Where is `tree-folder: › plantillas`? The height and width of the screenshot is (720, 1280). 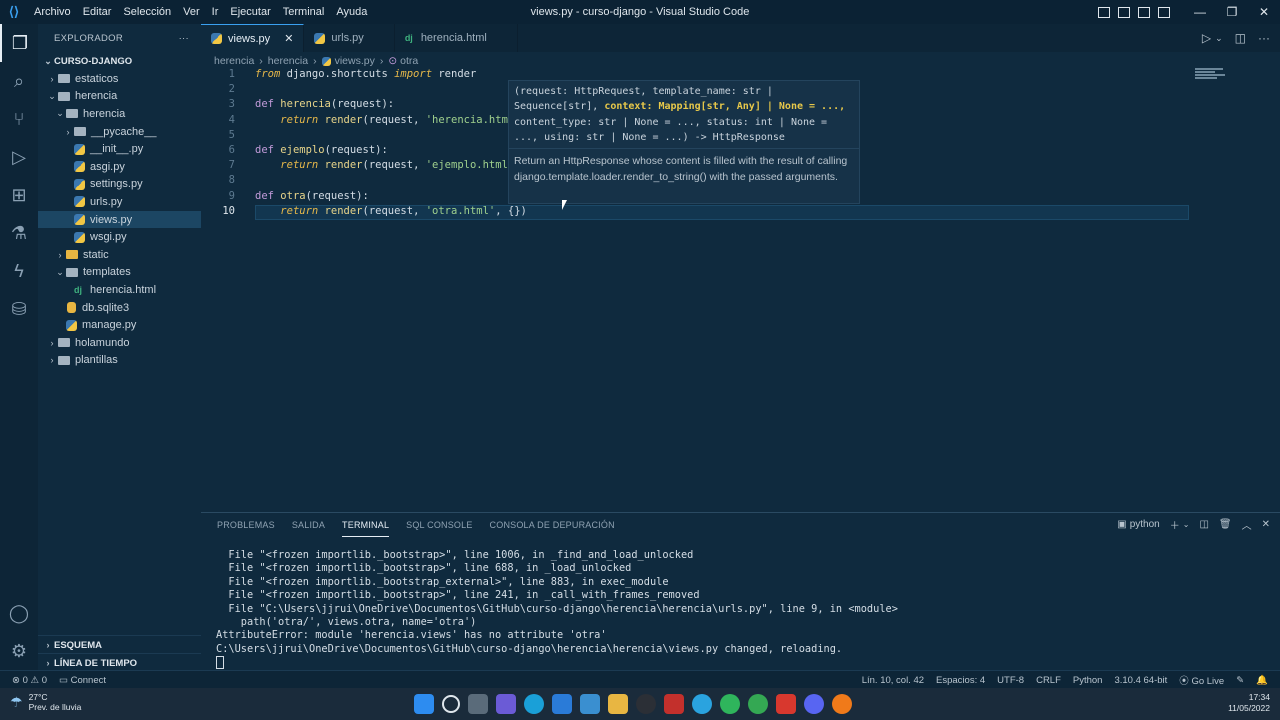 tree-folder: › plantillas is located at coordinates (119, 361).